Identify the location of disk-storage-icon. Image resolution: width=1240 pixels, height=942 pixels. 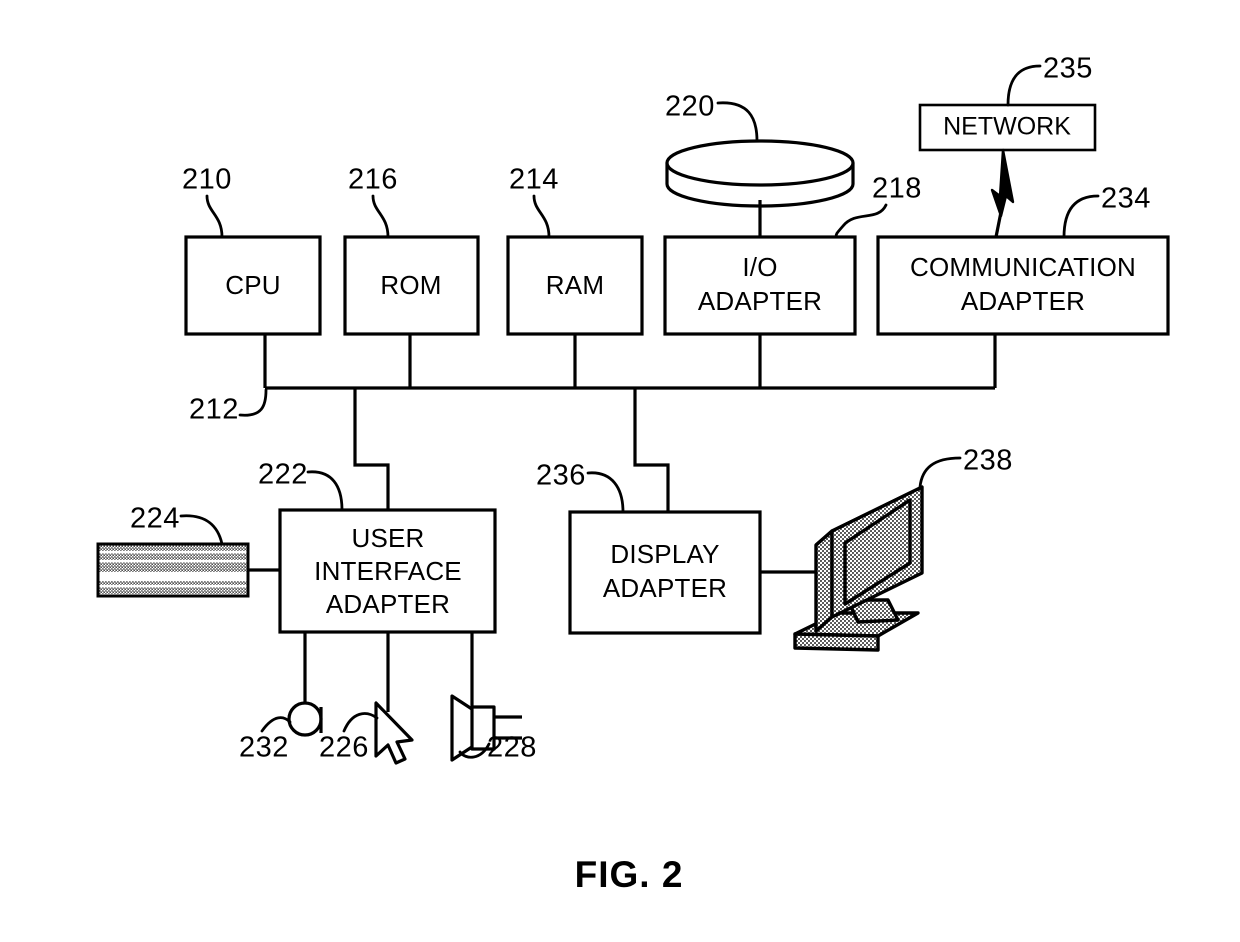
(760, 173).